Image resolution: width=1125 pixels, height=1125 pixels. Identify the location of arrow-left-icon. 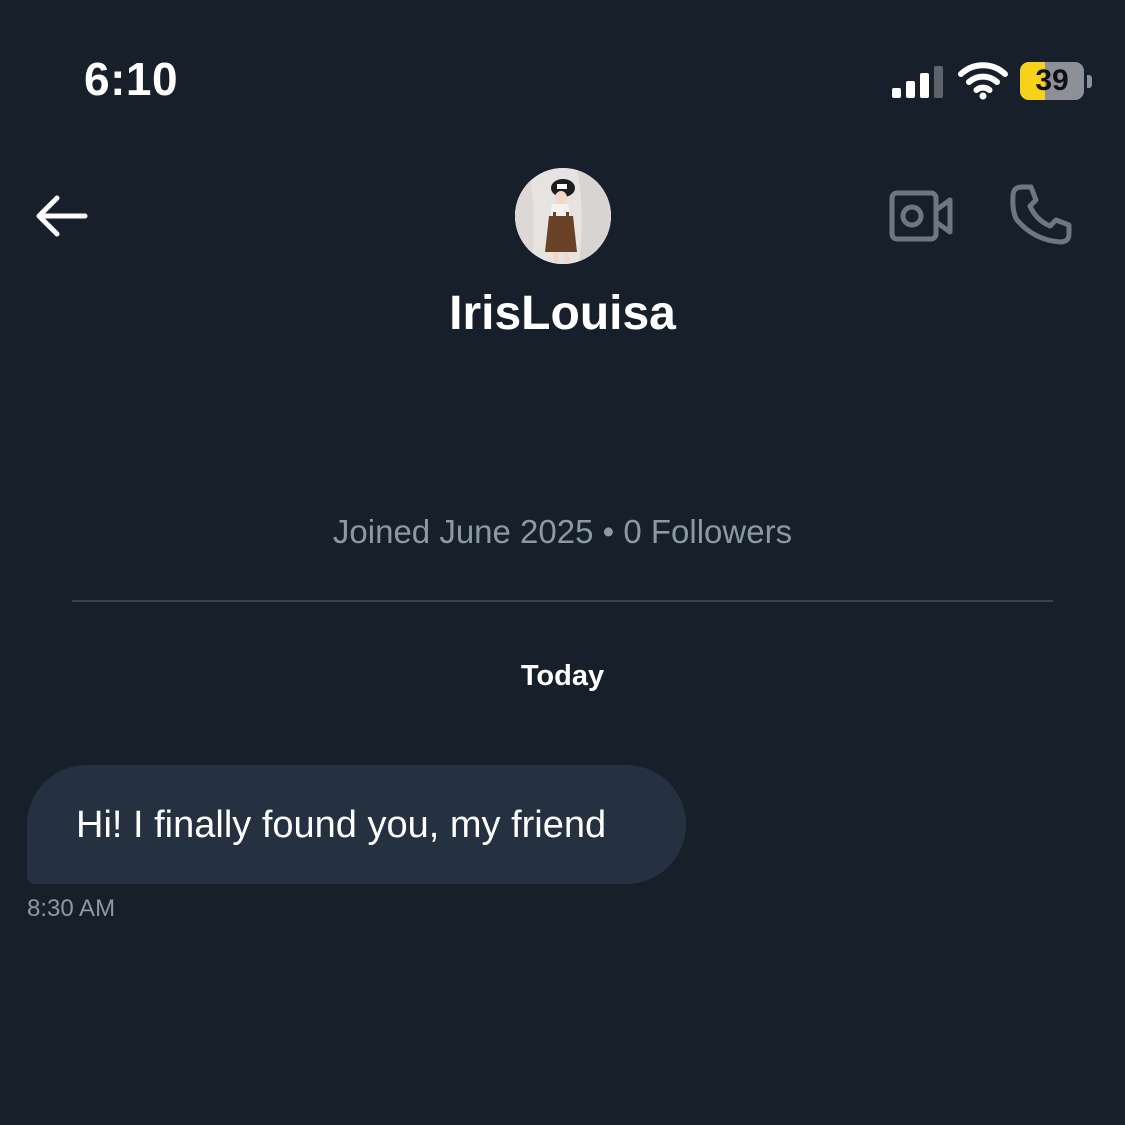
(62, 216).